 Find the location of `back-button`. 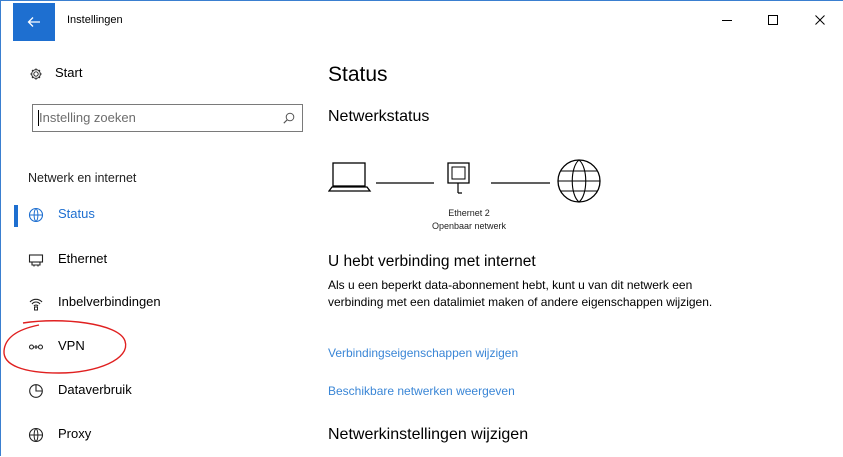

back-button is located at coordinates (34, 22).